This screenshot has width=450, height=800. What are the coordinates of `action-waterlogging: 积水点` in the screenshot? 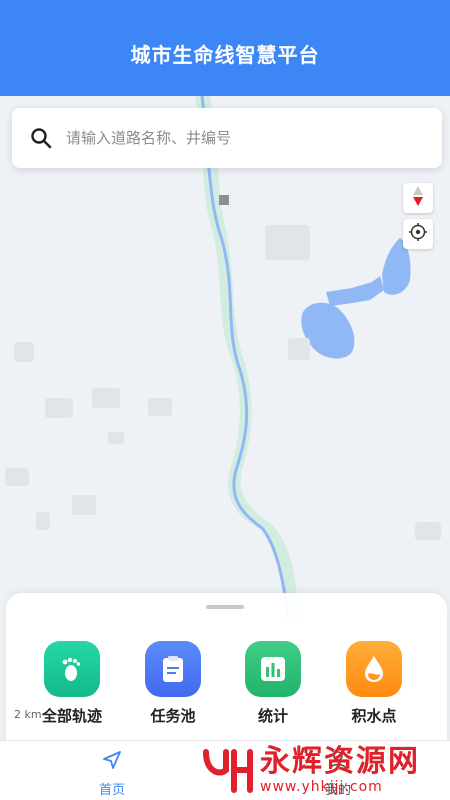 It's located at (374, 683).